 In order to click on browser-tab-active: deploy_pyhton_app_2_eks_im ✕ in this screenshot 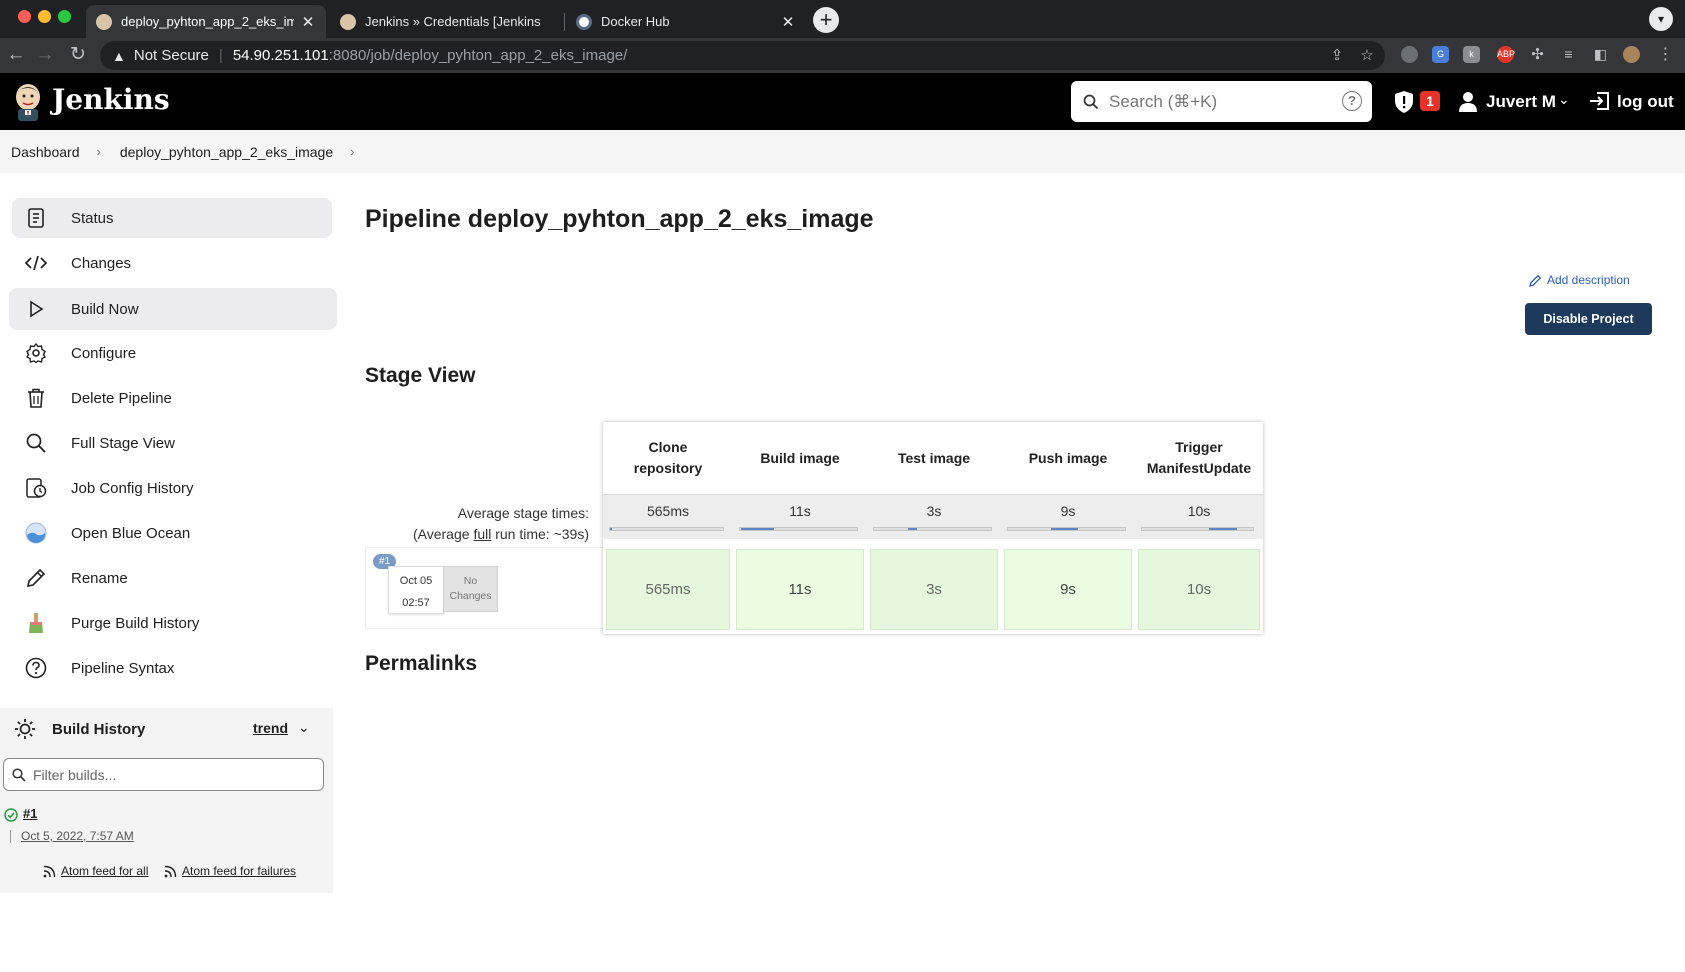, I will do `click(206, 21)`.